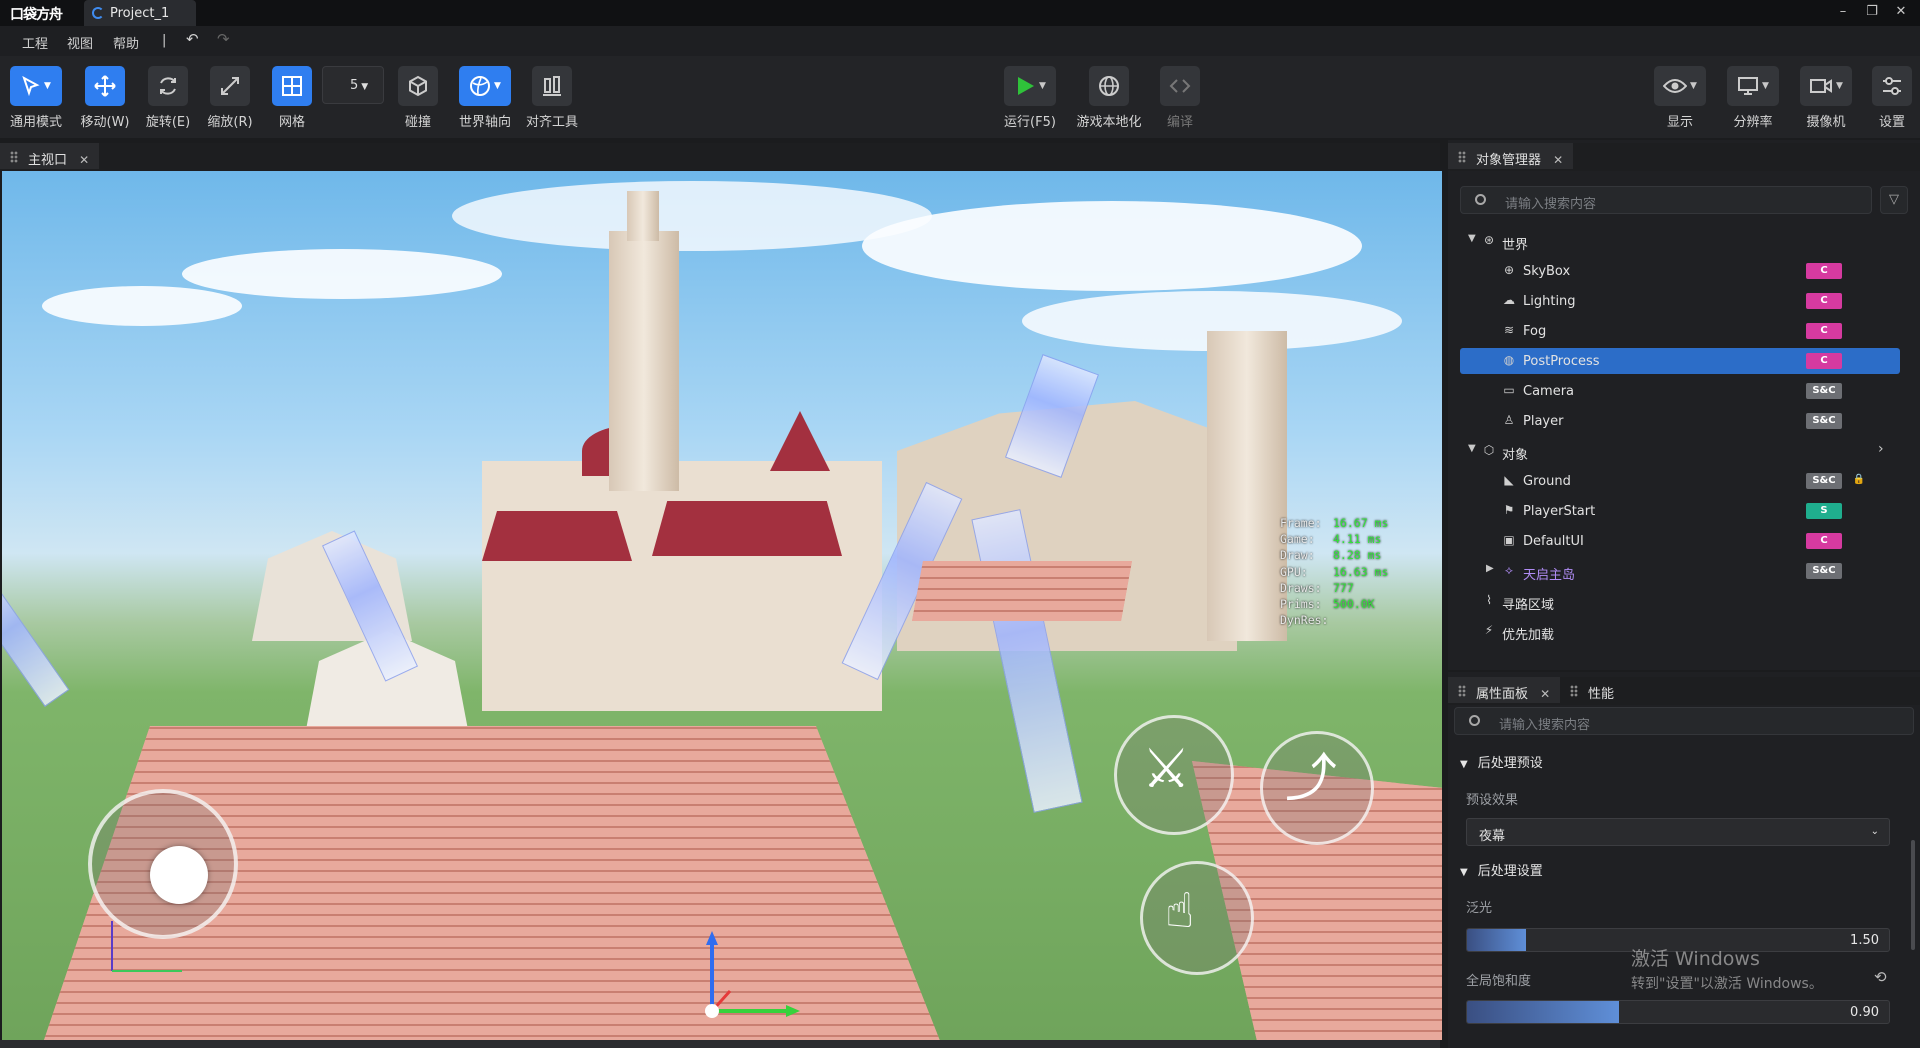 This screenshot has height=1048, width=1920. I want to click on minimize-button: –, so click(1843, 11).